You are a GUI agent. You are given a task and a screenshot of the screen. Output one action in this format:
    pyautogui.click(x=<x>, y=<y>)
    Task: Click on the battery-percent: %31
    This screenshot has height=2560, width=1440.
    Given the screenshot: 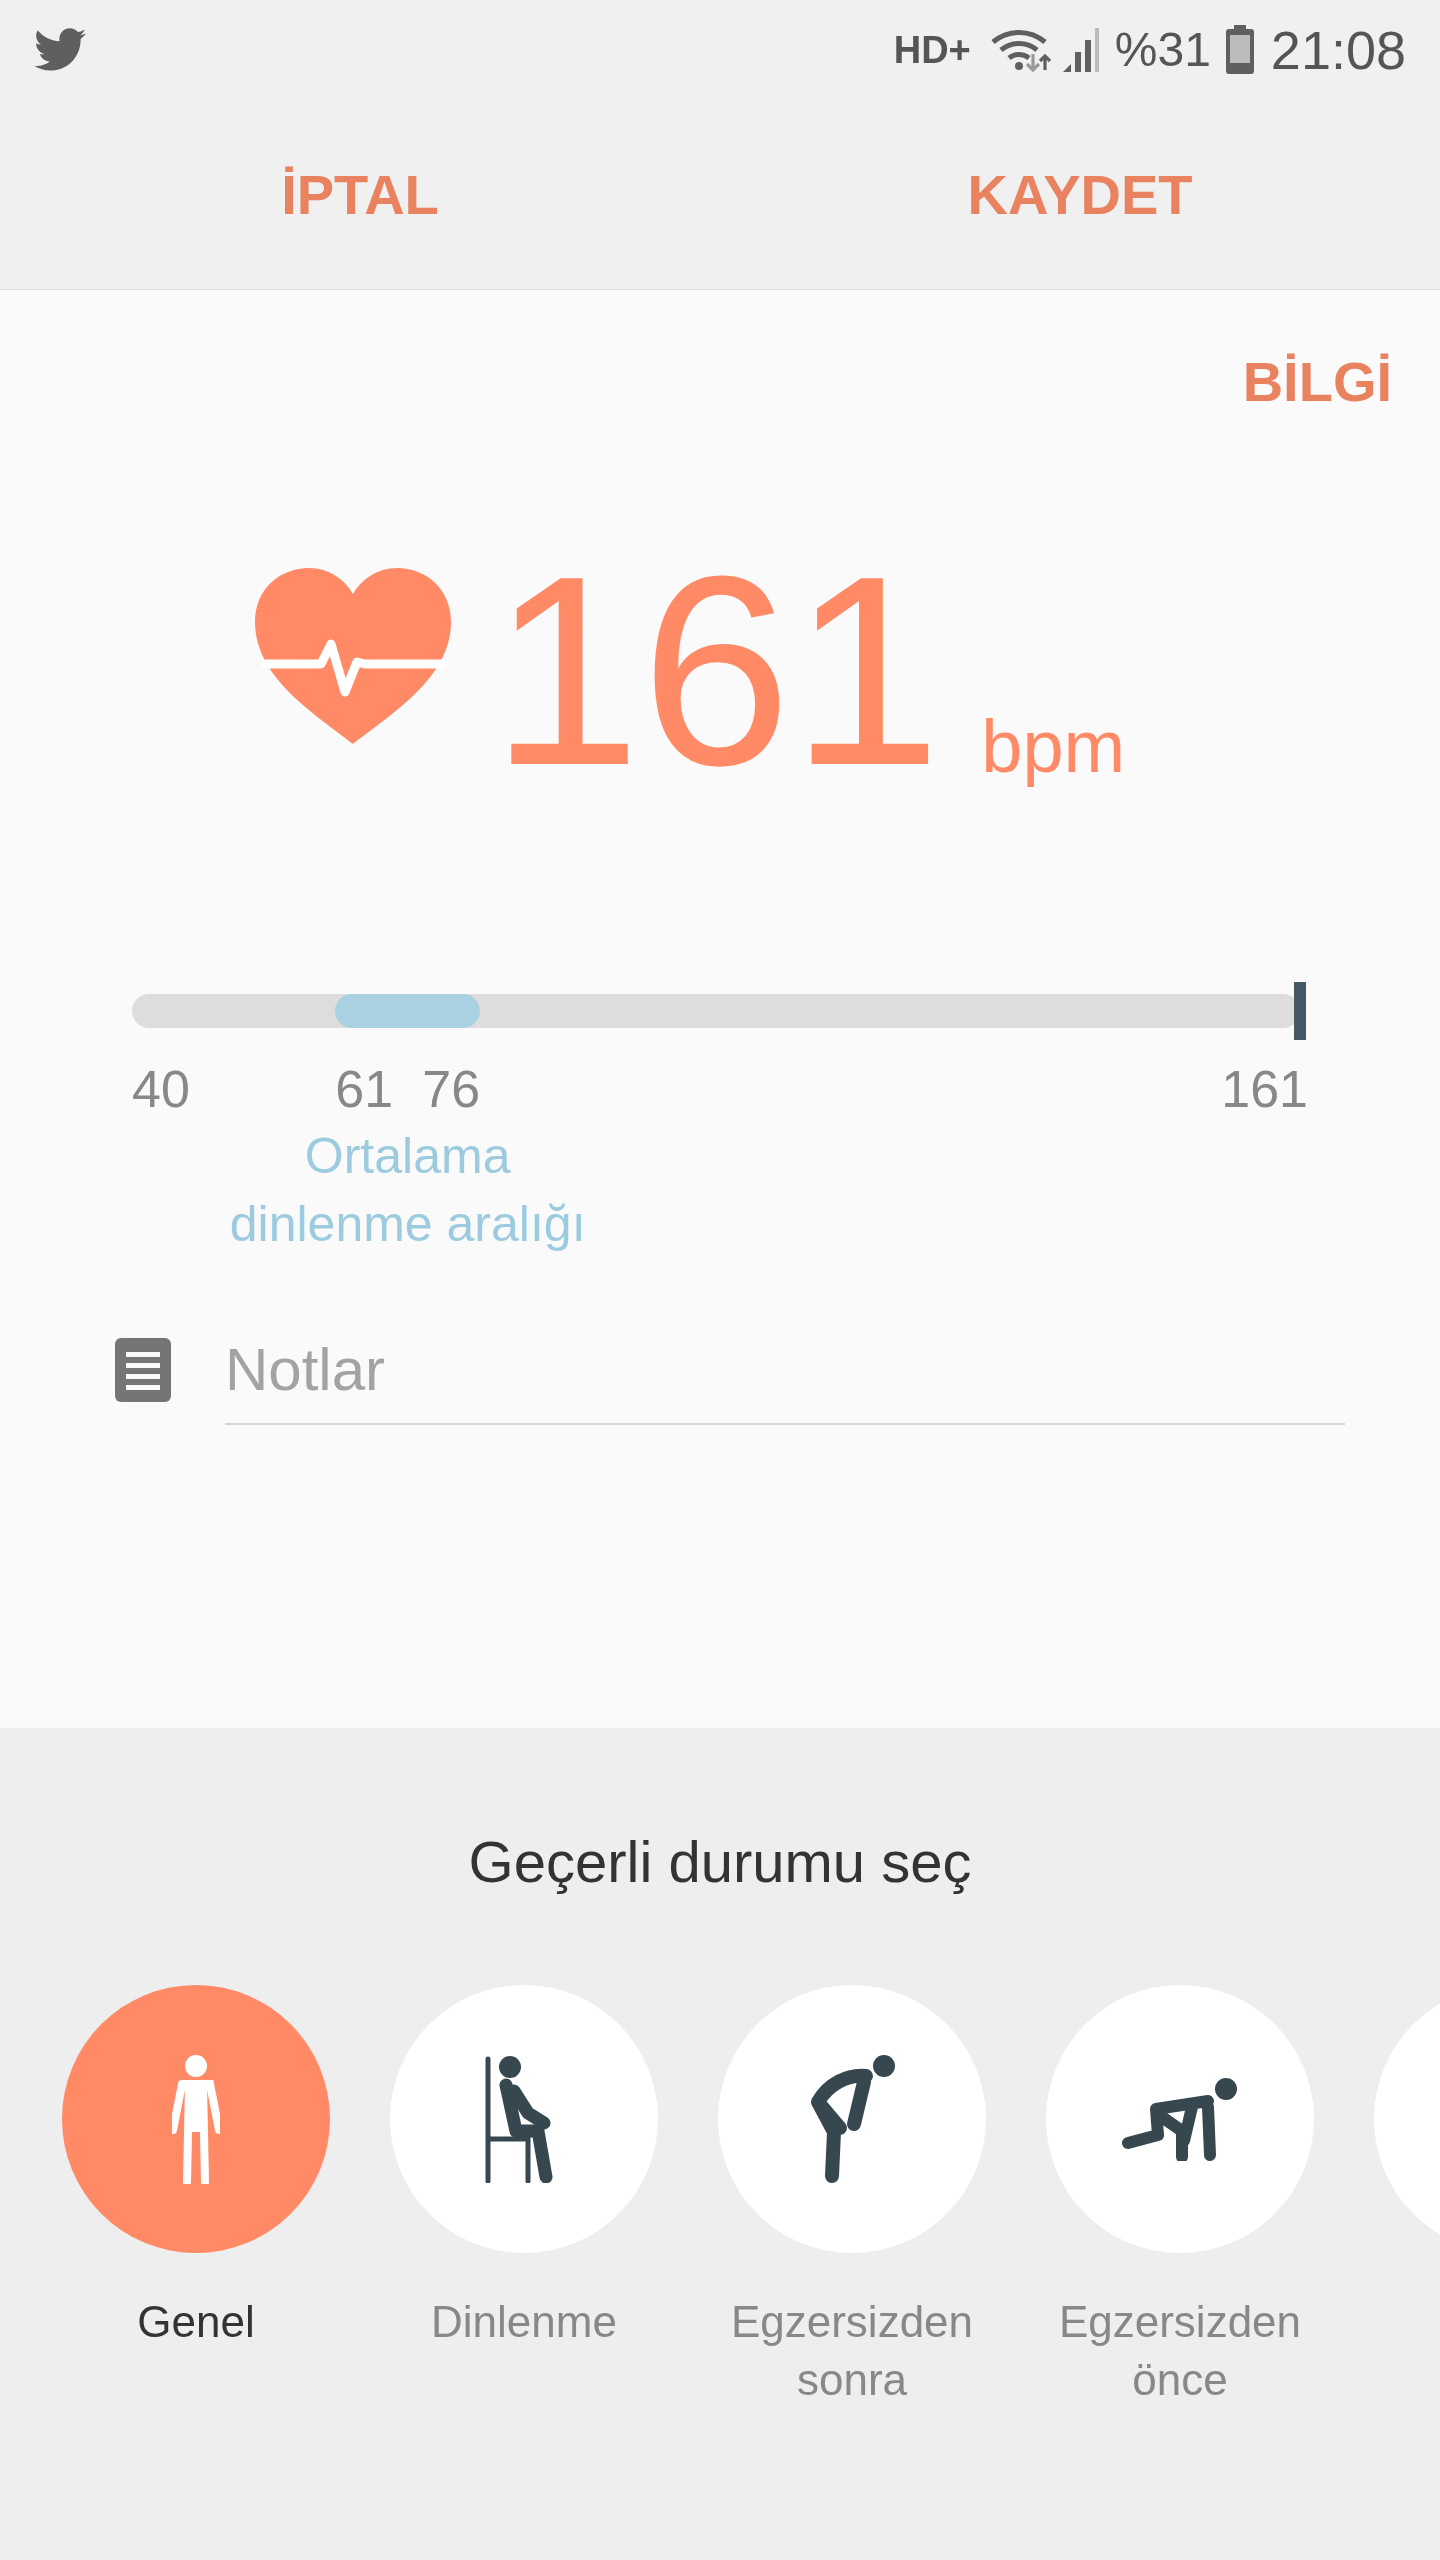 What is the action you would take?
    pyautogui.click(x=1162, y=50)
    